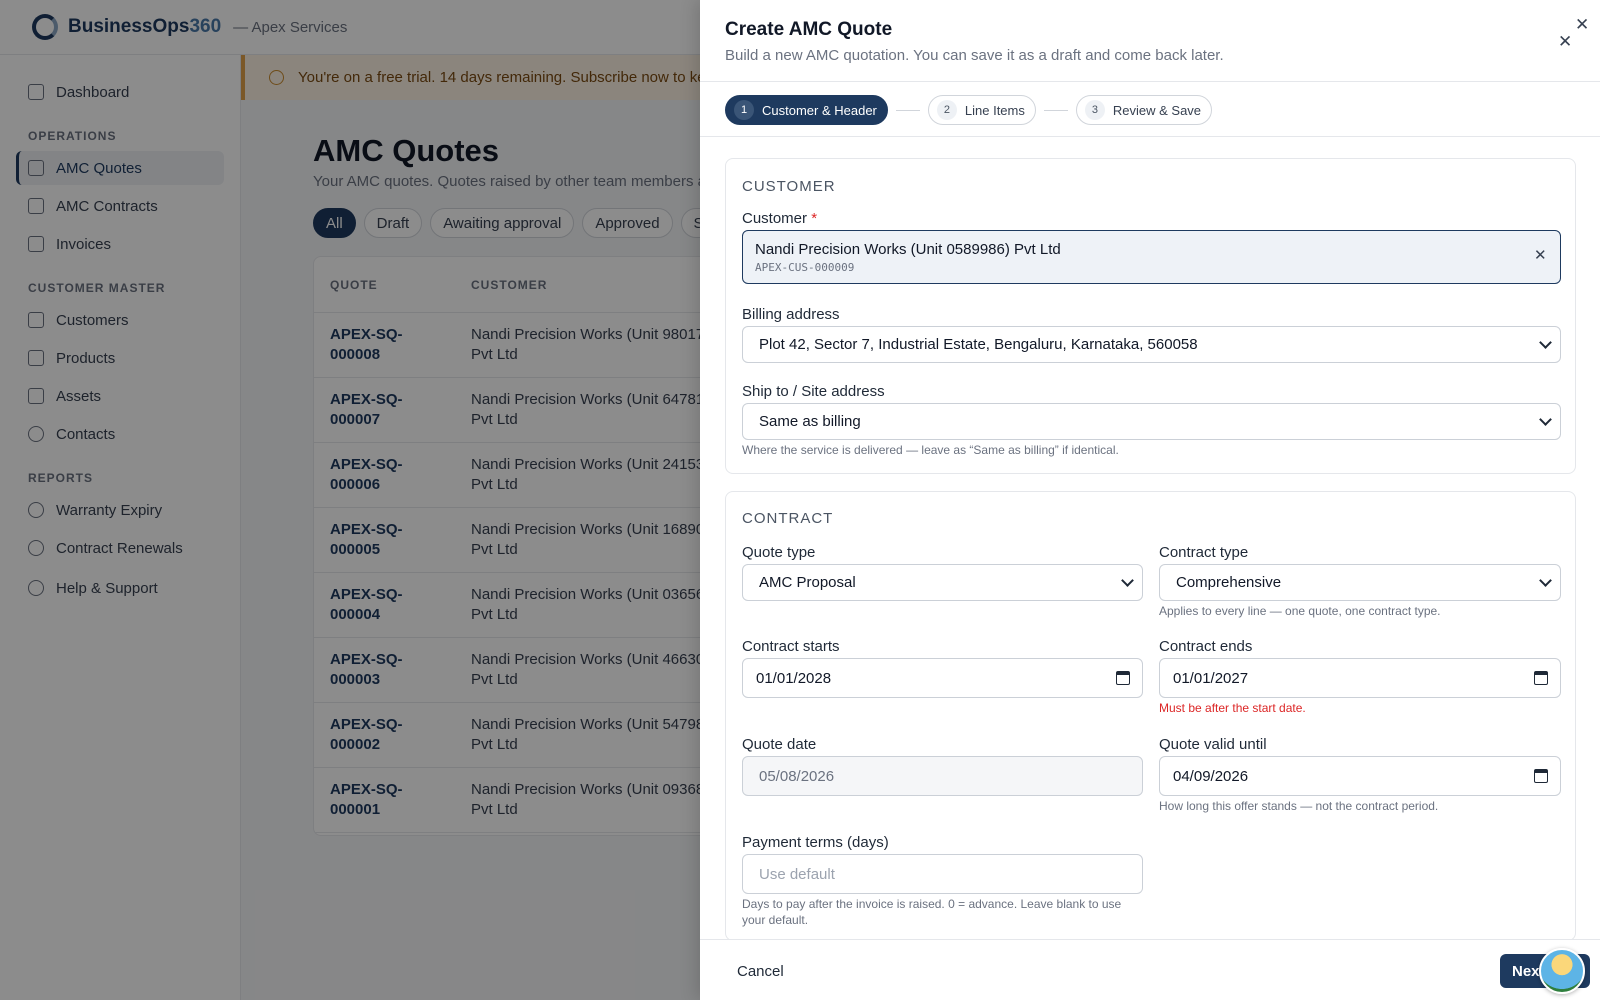 This screenshot has width=1600, height=1000. I want to click on ship-address-label: Ship to / Site address, so click(813, 391).